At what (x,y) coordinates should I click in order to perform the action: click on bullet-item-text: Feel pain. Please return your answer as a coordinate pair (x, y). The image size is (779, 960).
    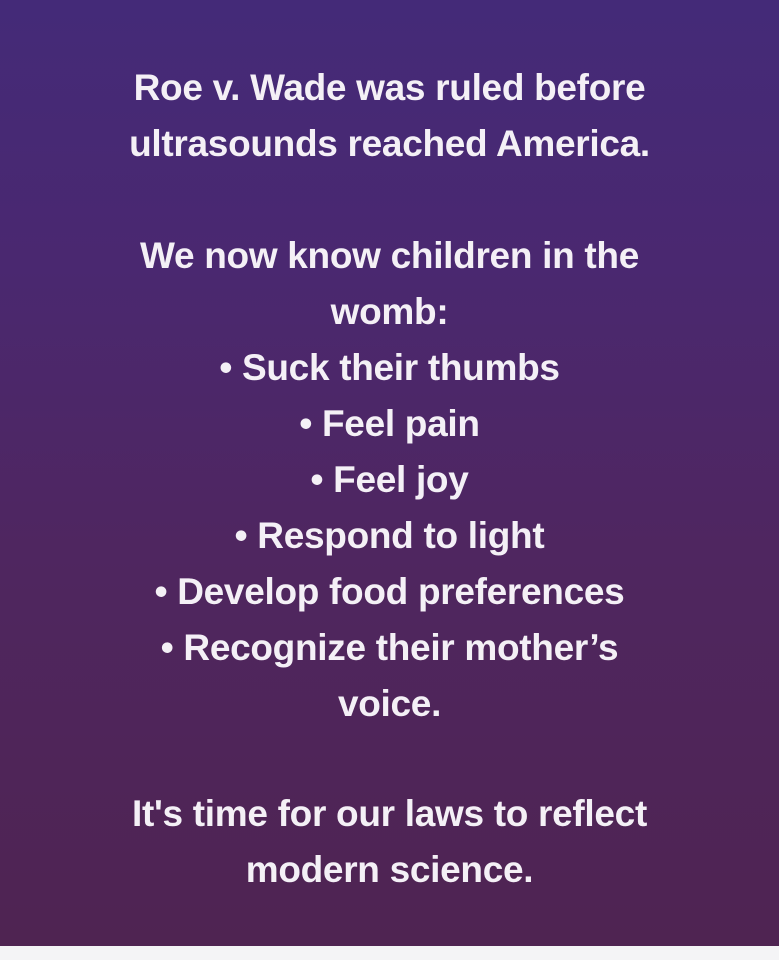
    Looking at the image, I should click on (400, 423).